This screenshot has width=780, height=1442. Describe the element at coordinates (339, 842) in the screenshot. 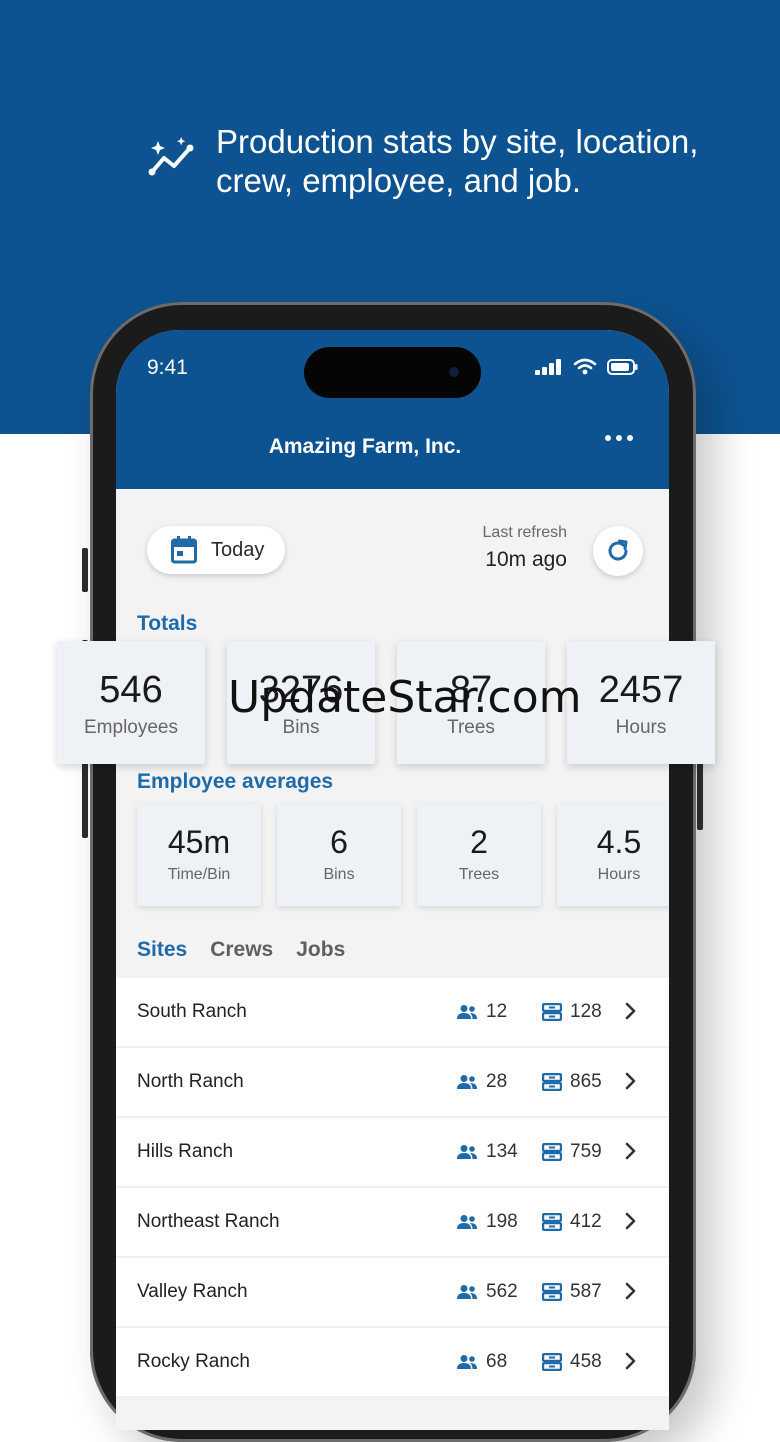

I see `average-value: 6` at that location.